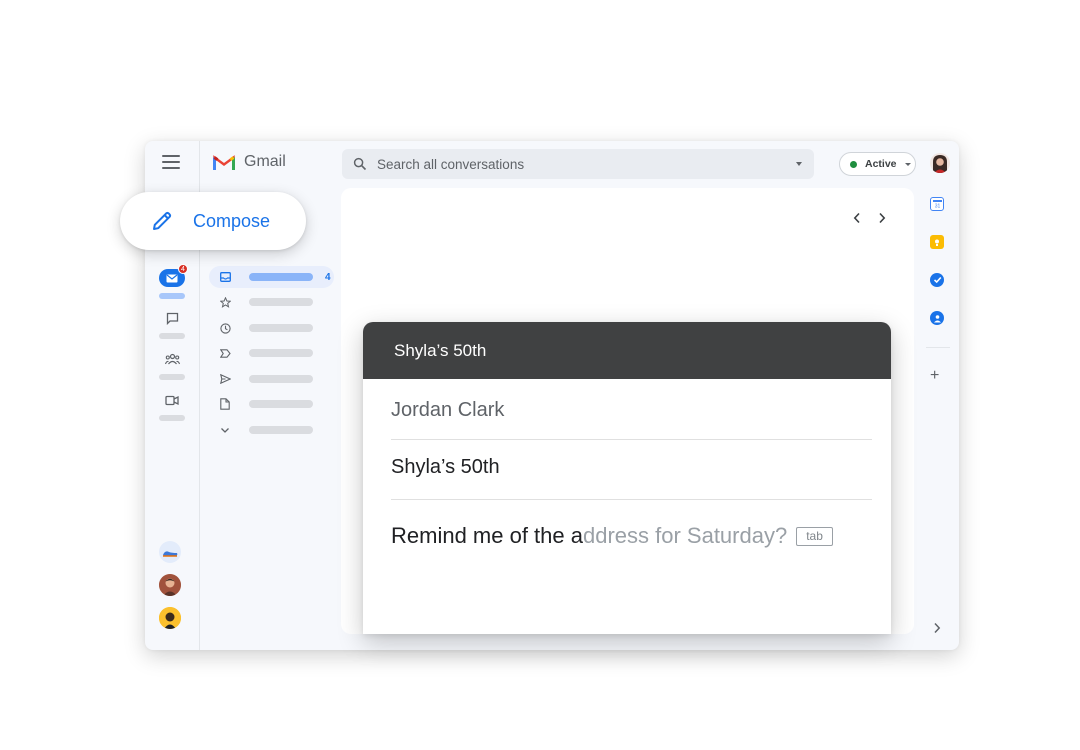 The width and height of the screenshot is (1080, 750). I want to click on search-options-icon, so click(799, 164).